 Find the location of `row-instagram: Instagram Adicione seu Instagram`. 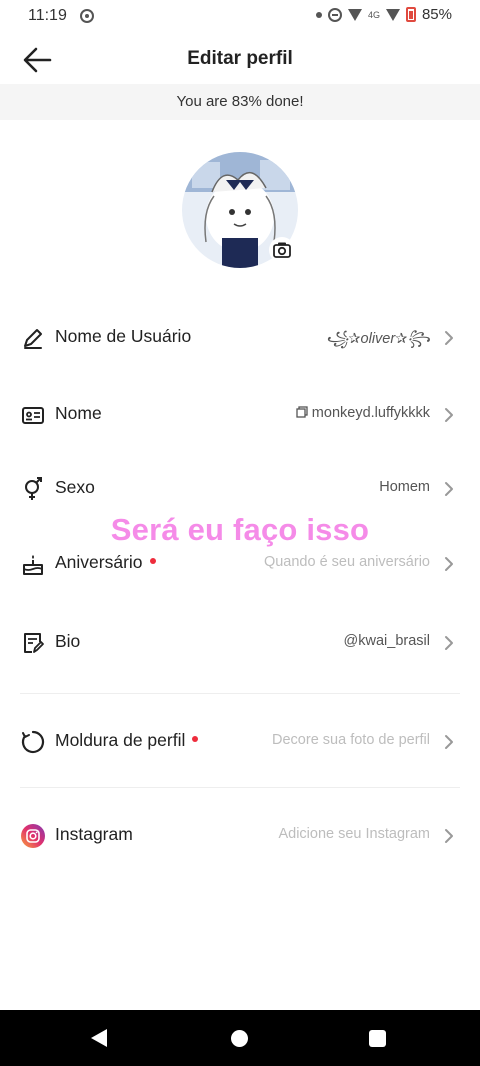

row-instagram: Instagram Adicione seu Instagram is located at coordinates (240, 835).